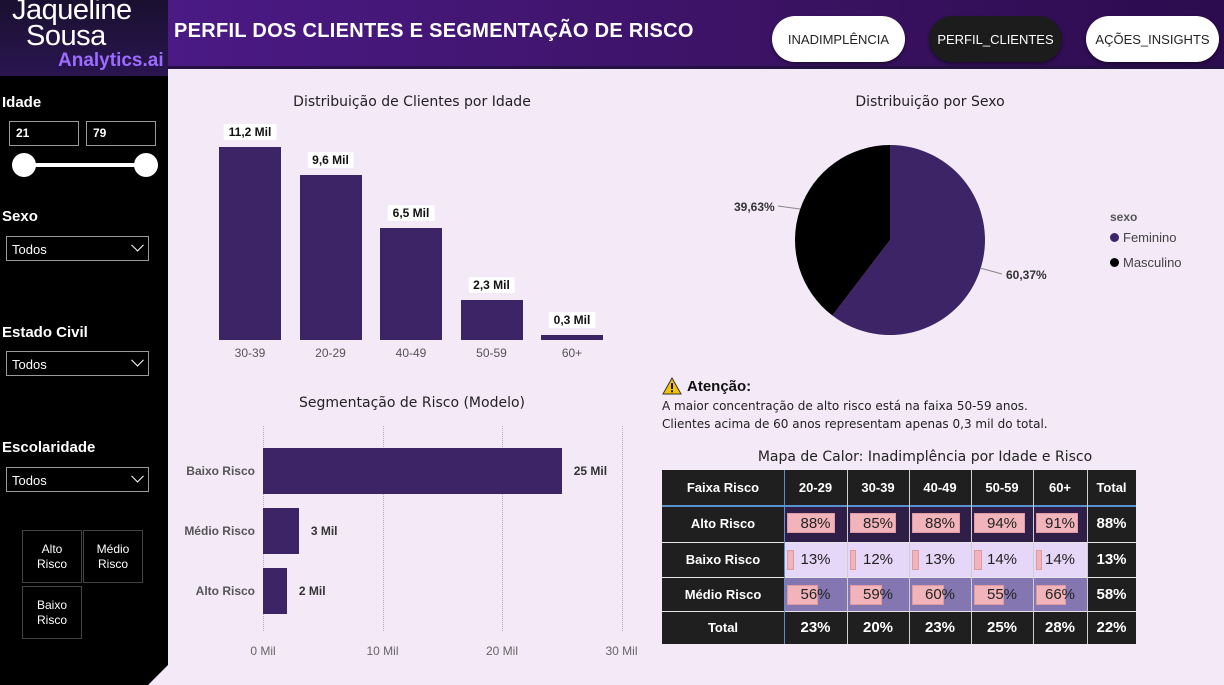 This screenshot has width=1224, height=685. What do you see at coordinates (225, 591) in the screenshot?
I see `risk-category-label: Alto Risco` at bounding box center [225, 591].